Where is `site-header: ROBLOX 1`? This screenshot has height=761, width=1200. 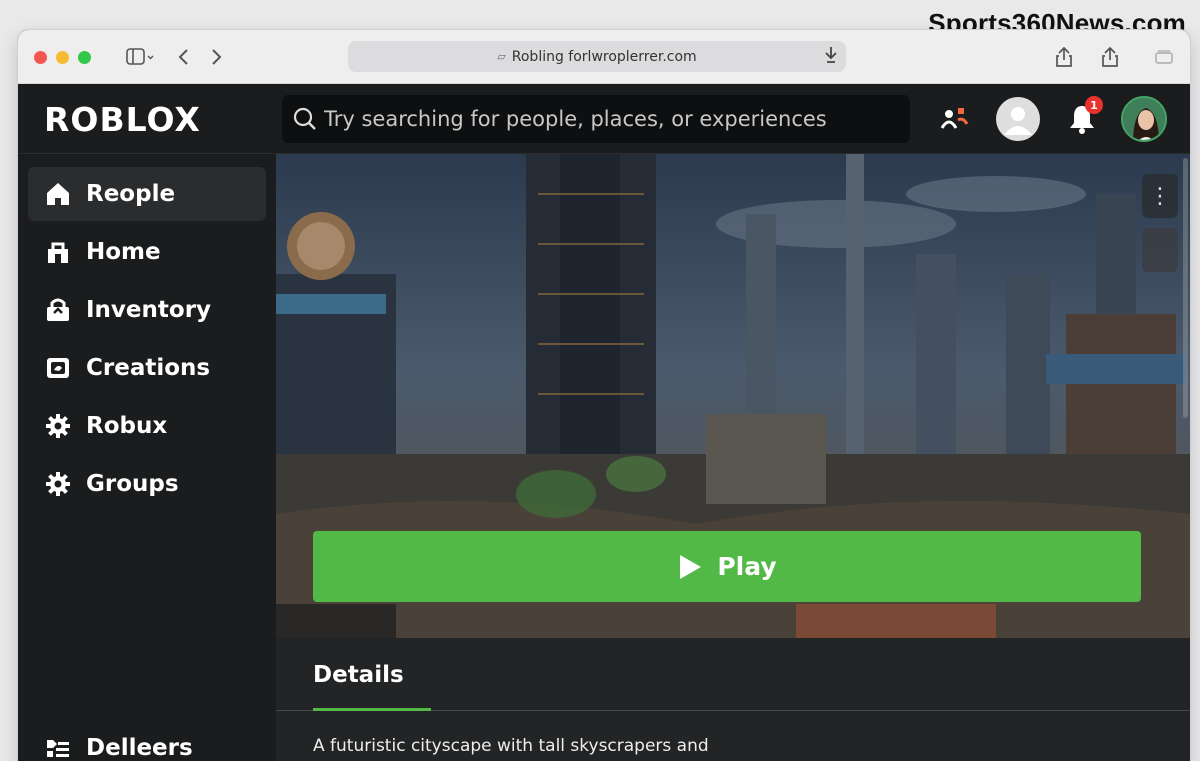 site-header: ROBLOX 1 is located at coordinates (604, 119).